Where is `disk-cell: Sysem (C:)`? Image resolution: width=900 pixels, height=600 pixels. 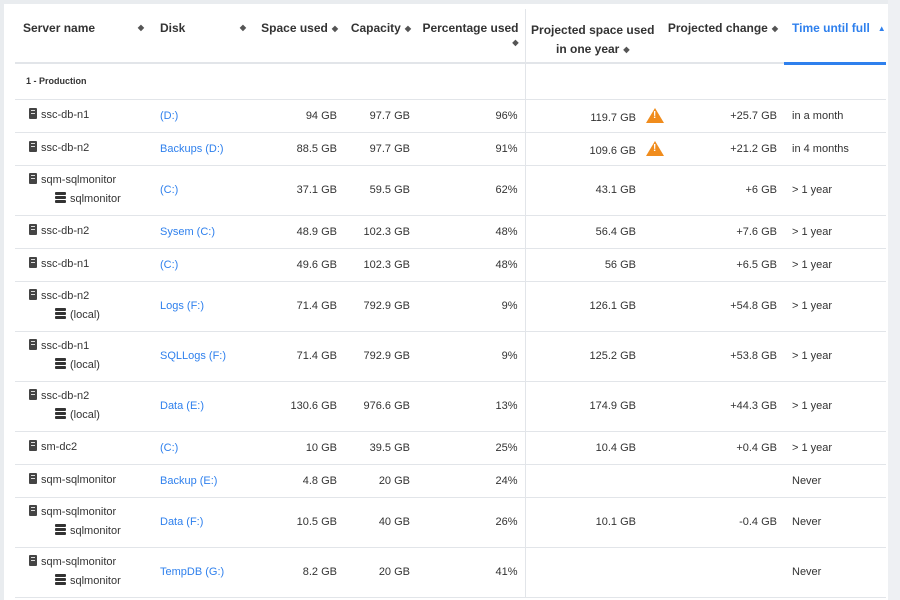
disk-cell: Sysem (C:) is located at coordinates (207, 232).